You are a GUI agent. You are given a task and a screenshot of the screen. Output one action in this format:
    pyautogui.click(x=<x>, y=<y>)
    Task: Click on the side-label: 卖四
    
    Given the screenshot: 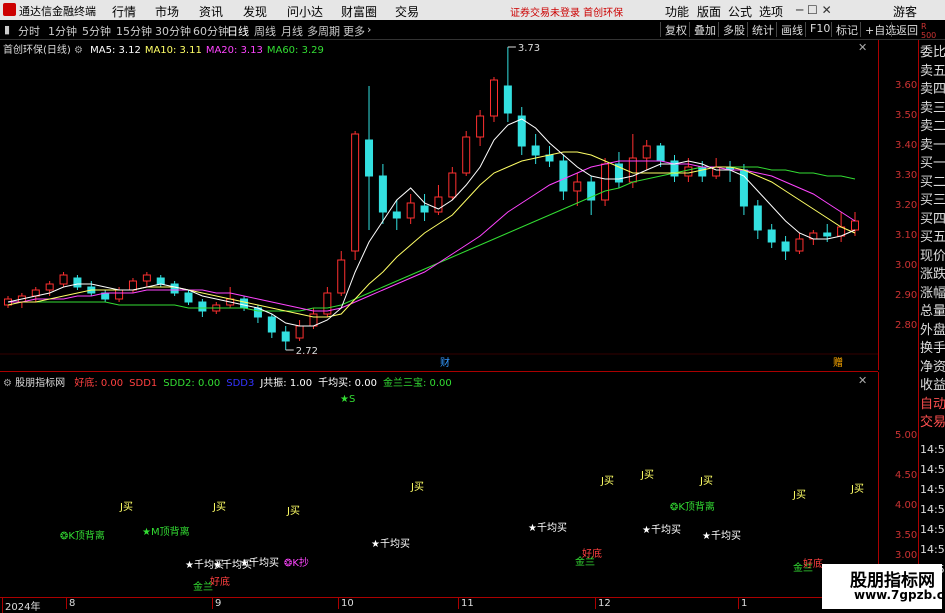 What is the action you would take?
    pyautogui.click(x=932, y=89)
    